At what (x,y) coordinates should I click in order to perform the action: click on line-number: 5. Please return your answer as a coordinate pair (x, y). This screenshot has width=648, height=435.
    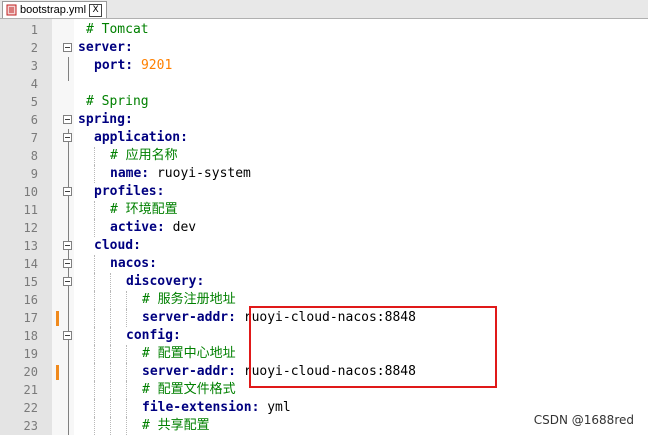
    Looking at the image, I should click on (34, 102).